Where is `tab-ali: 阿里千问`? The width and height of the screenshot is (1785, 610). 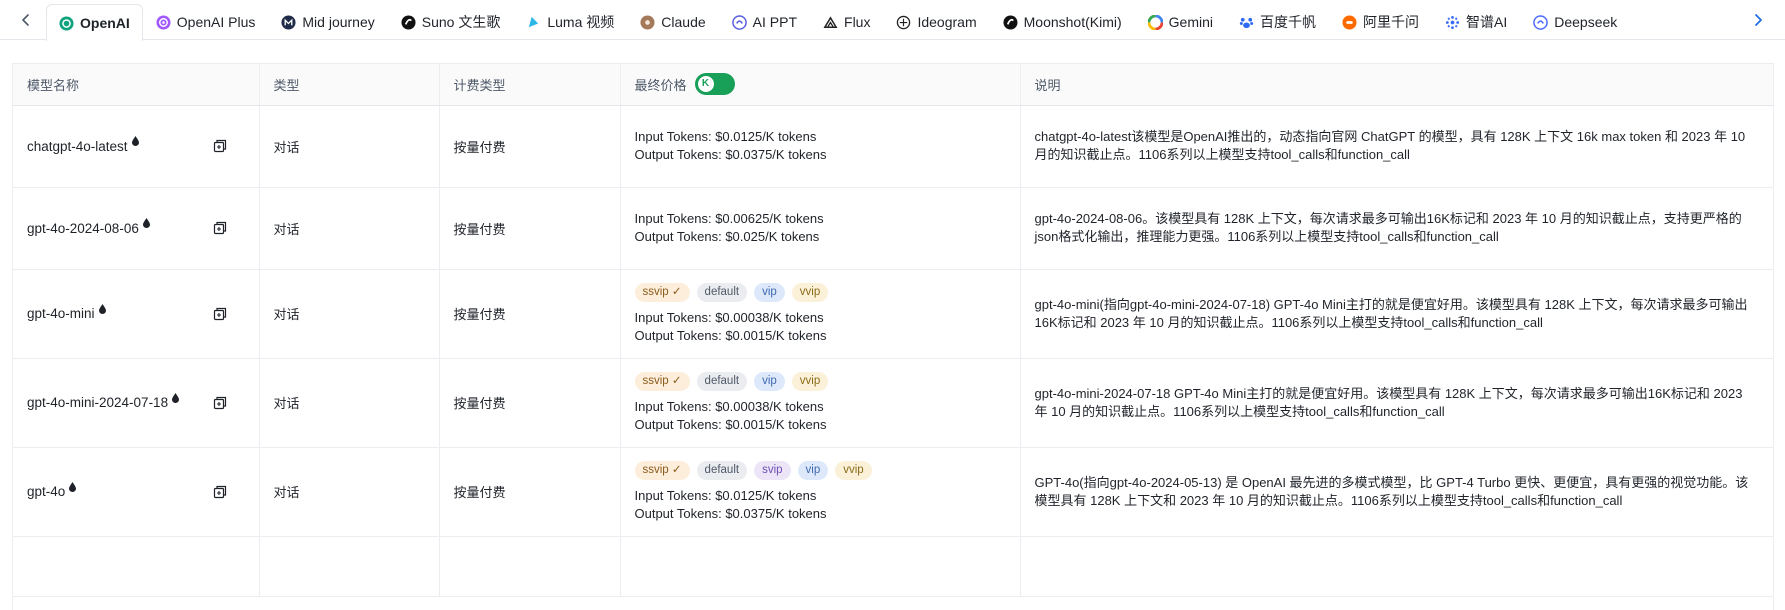 tab-ali: 阿里千问 is located at coordinates (1380, 21).